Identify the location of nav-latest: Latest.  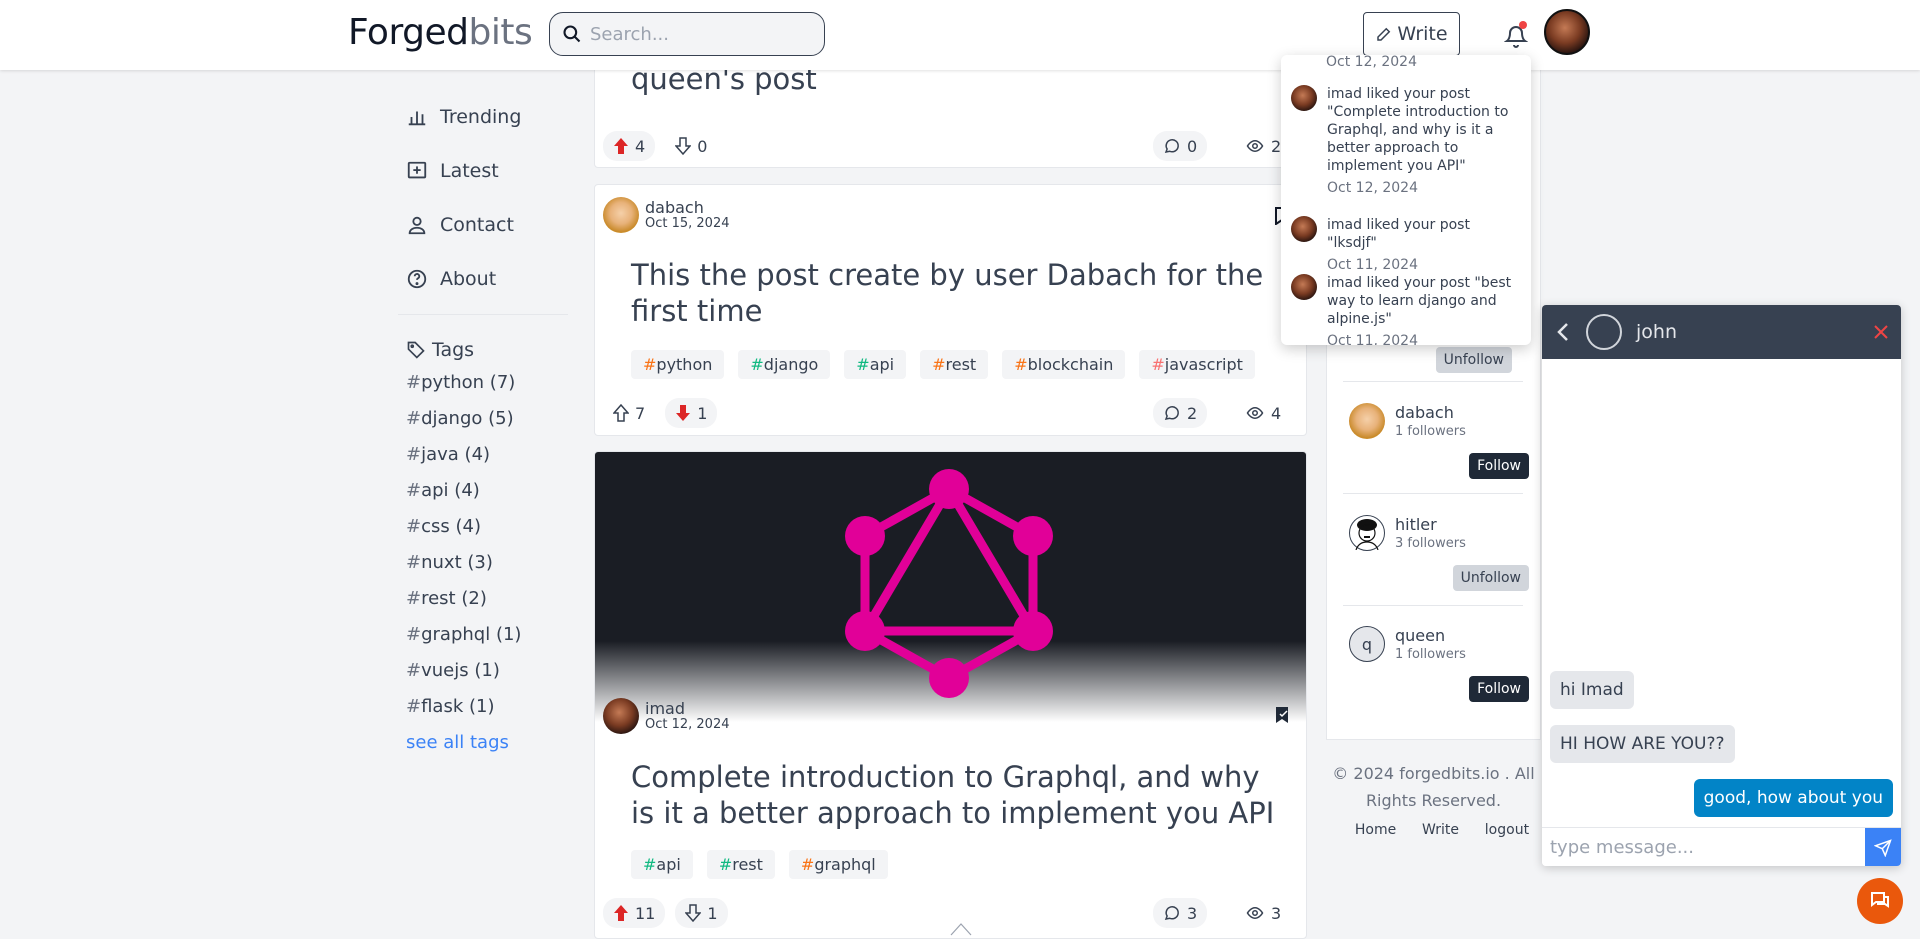
(483, 171).